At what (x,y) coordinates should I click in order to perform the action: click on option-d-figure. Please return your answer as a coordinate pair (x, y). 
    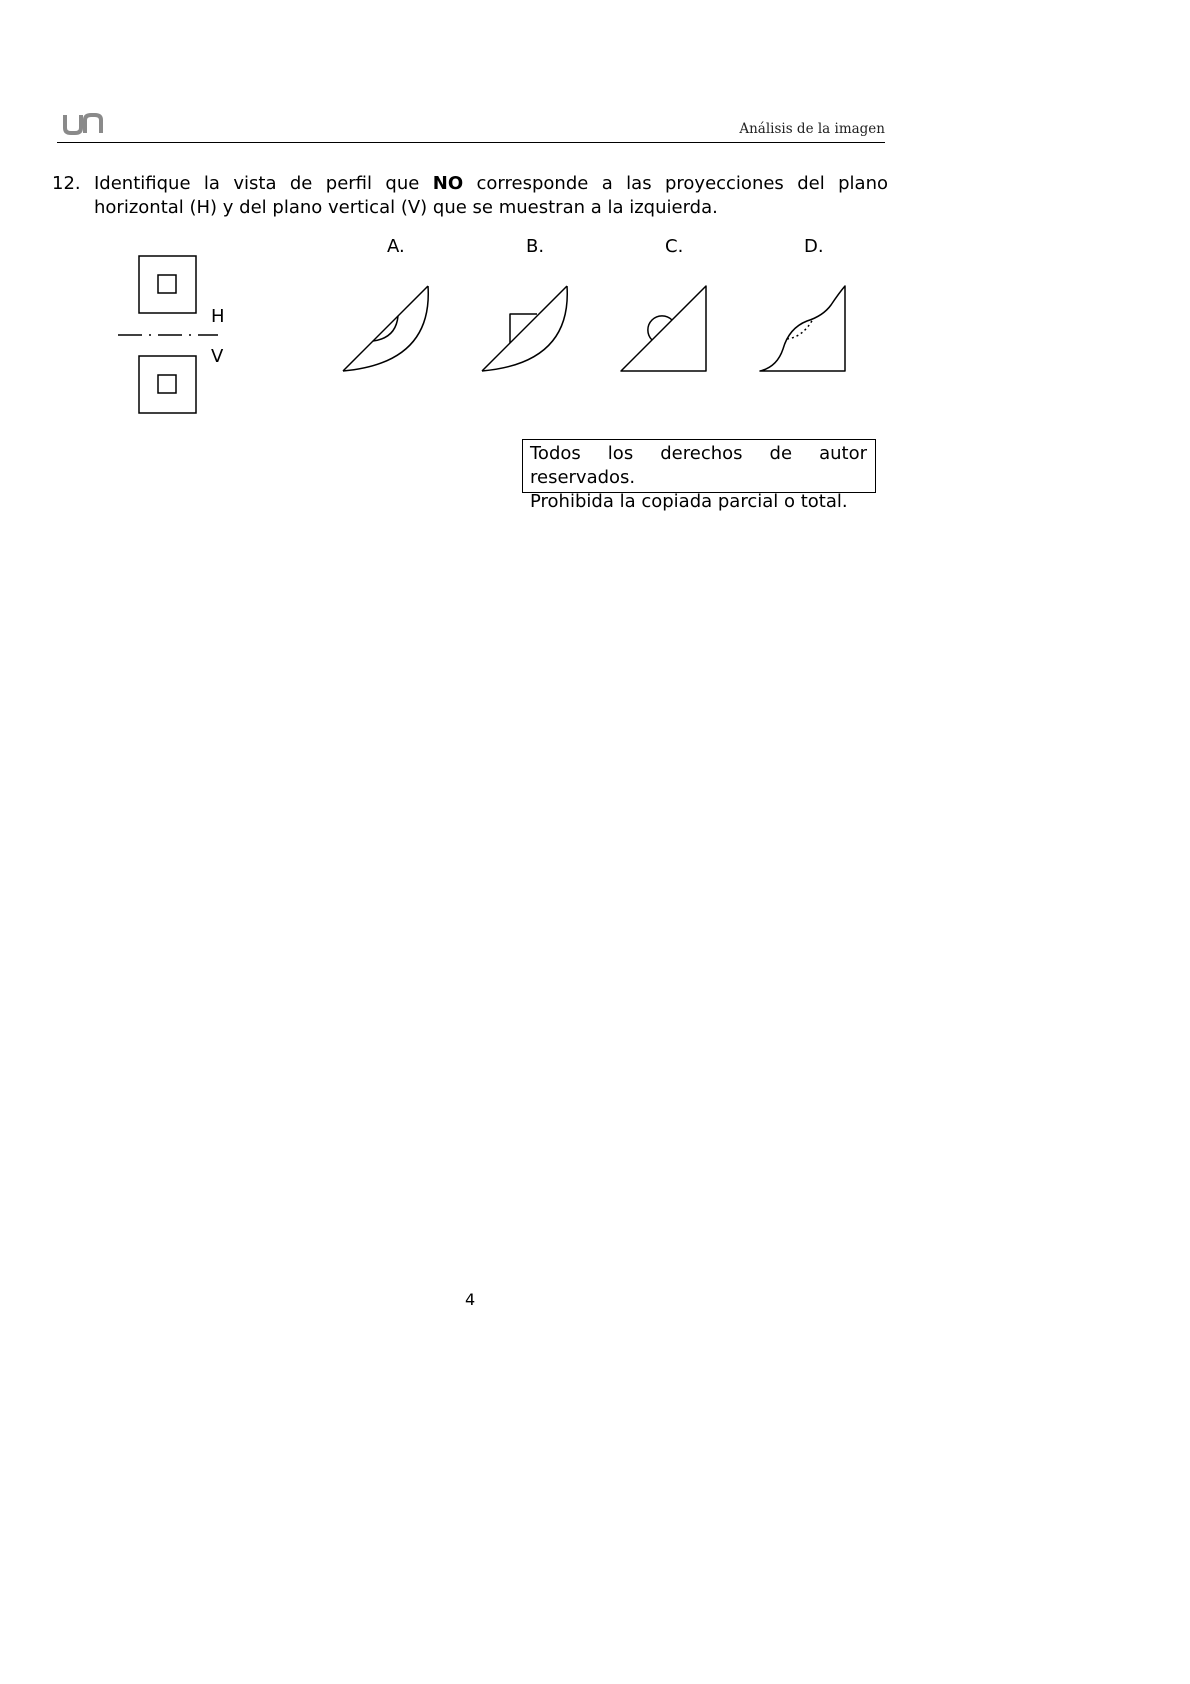
    Looking at the image, I should click on (802, 328).